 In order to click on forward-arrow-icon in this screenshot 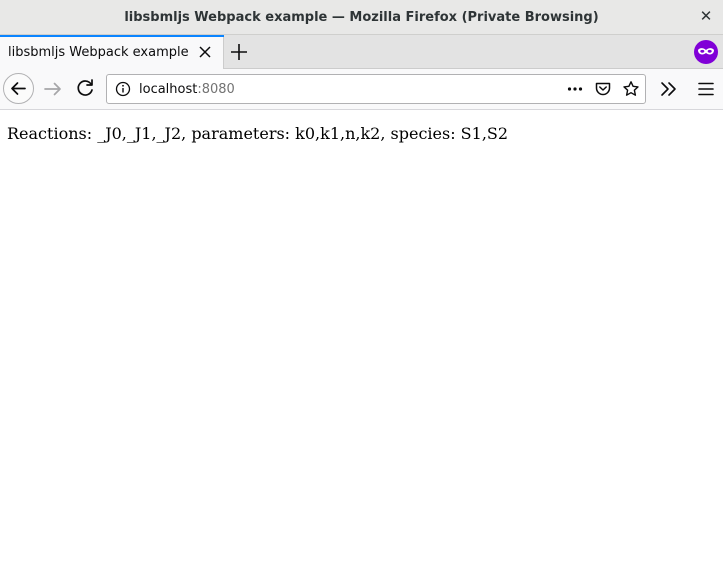, I will do `click(53, 89)`.